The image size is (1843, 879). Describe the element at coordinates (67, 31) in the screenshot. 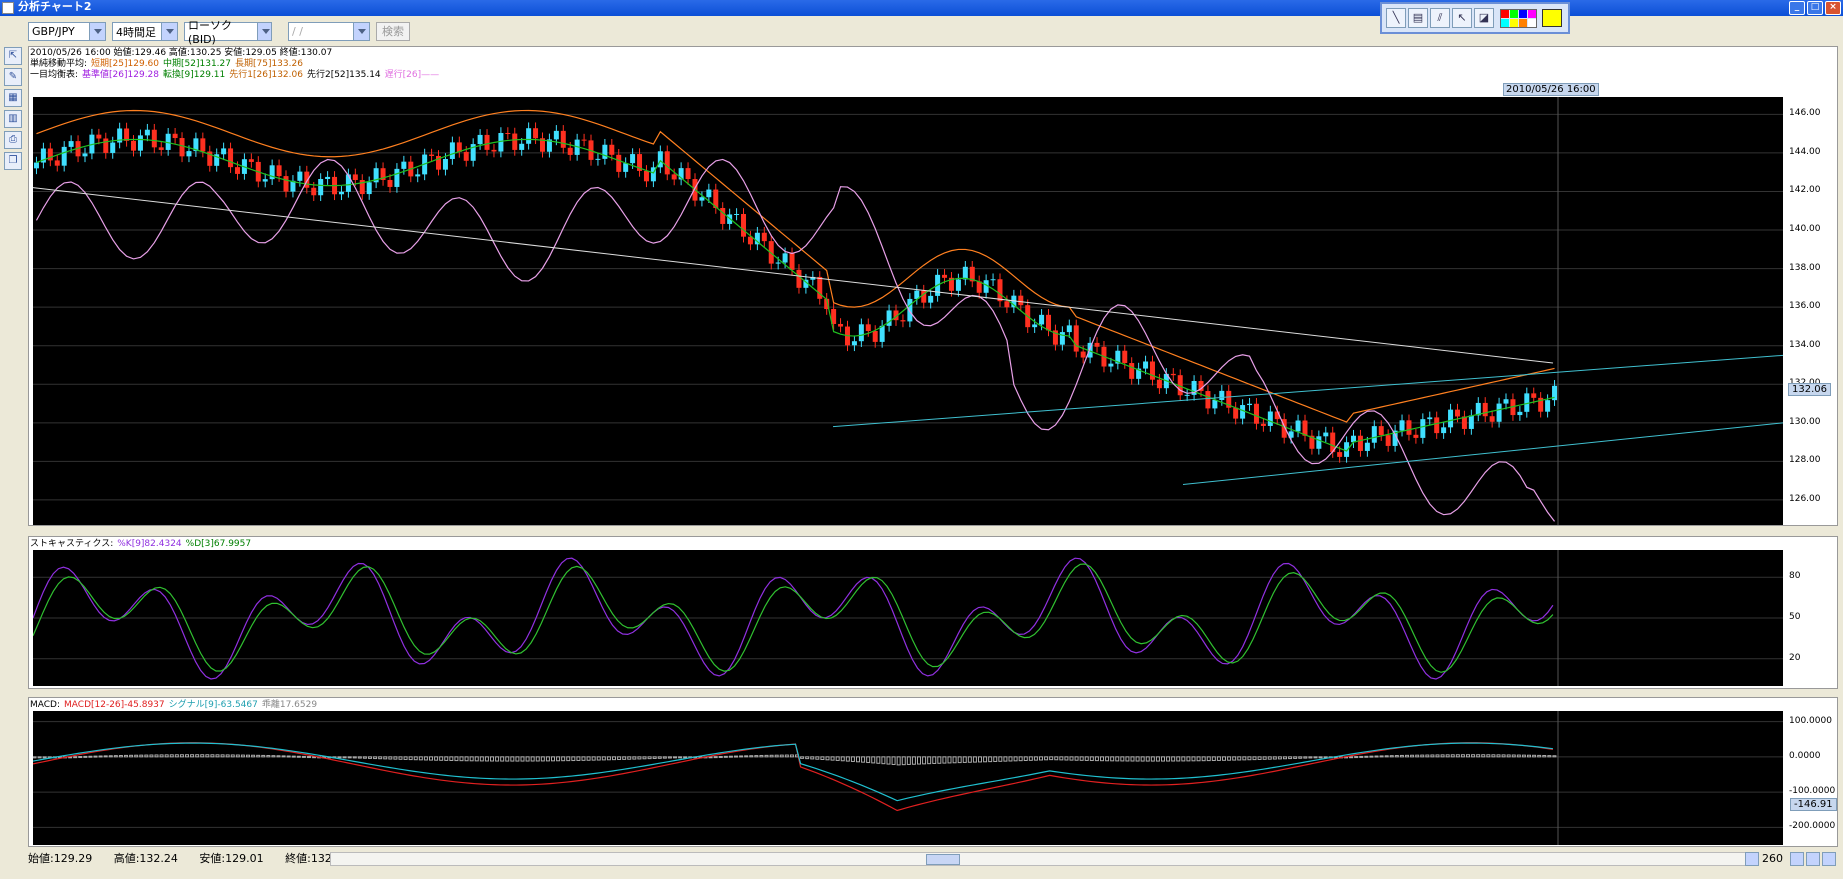

I see `pair-select: GBP/JPY` at that location.